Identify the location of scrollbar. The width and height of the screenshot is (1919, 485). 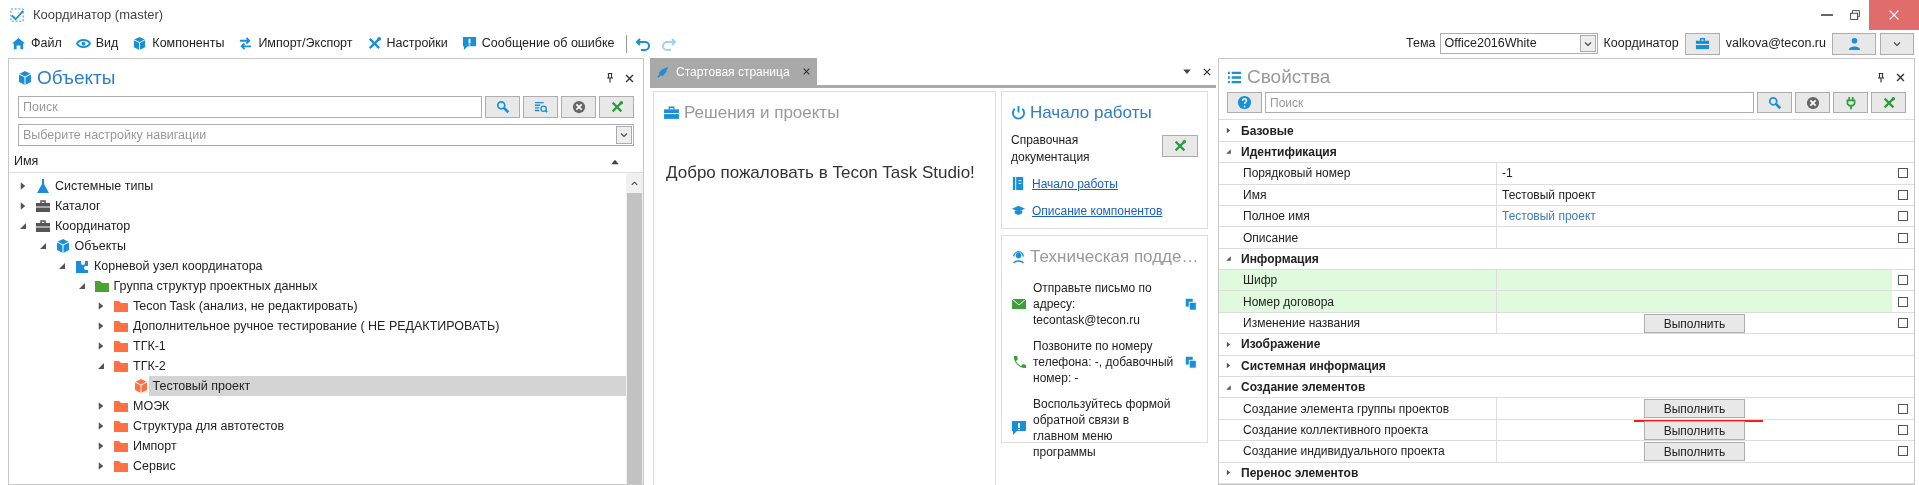
(634, 328).